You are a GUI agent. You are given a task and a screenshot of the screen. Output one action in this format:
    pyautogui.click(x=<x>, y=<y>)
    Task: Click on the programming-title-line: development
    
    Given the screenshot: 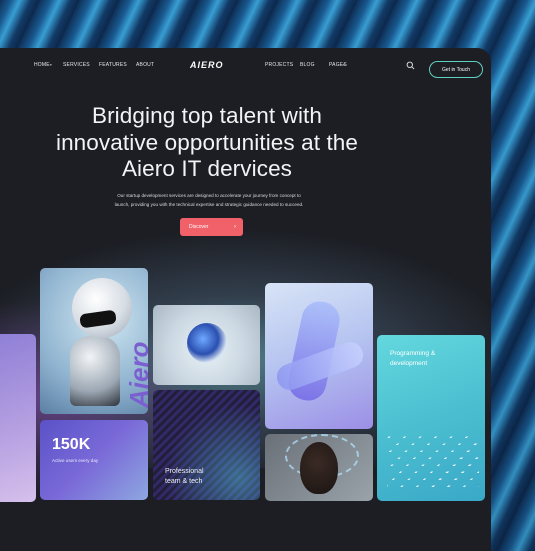 What is the action you would take?
    pyautogui.click(x=409, y=363)
    